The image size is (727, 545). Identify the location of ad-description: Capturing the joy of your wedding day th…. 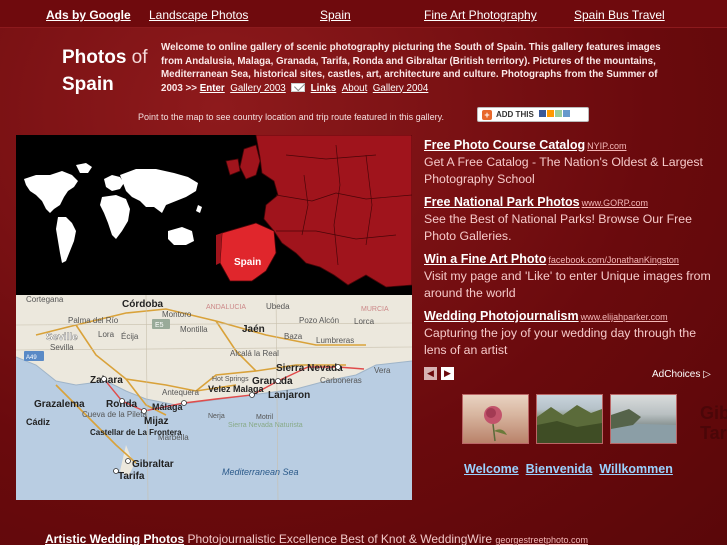
(560, 341).